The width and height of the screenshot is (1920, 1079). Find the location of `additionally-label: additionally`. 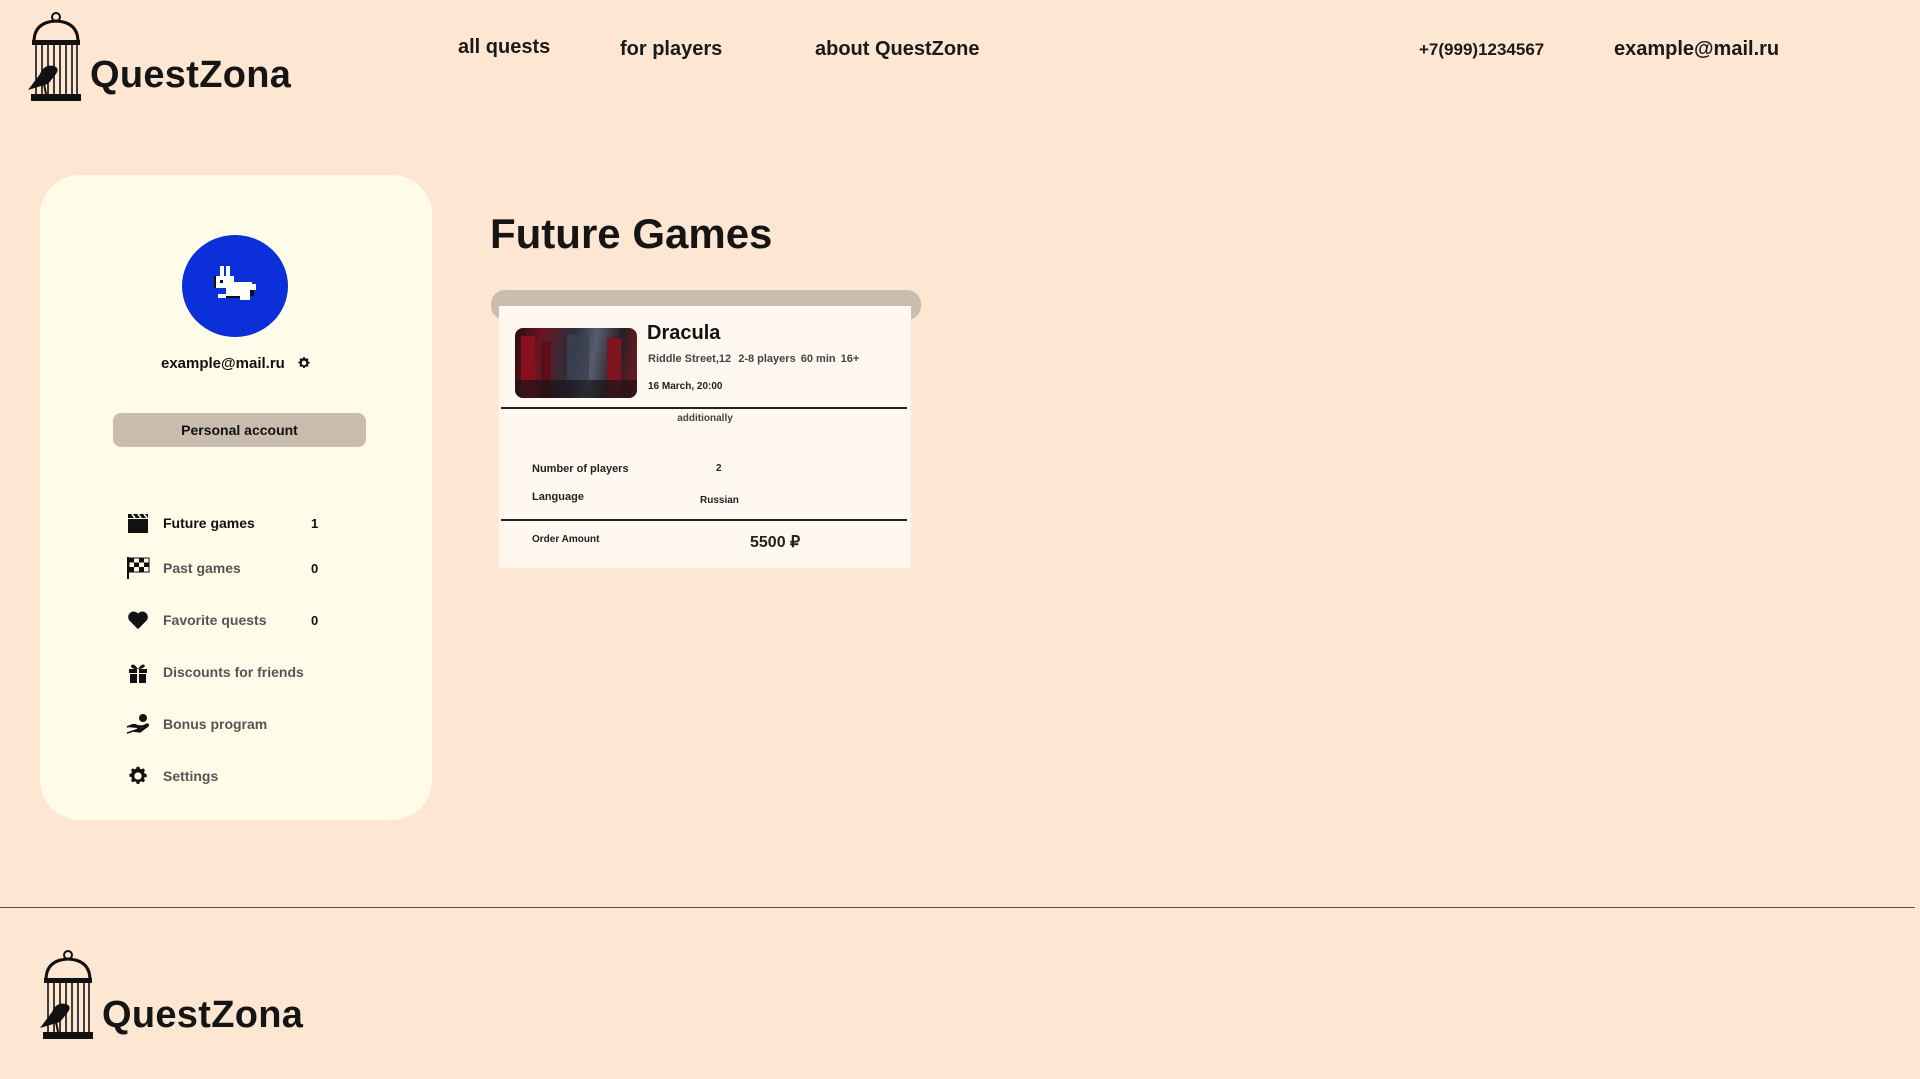

additionally-label: additionally is located at coordinates (705, 418).